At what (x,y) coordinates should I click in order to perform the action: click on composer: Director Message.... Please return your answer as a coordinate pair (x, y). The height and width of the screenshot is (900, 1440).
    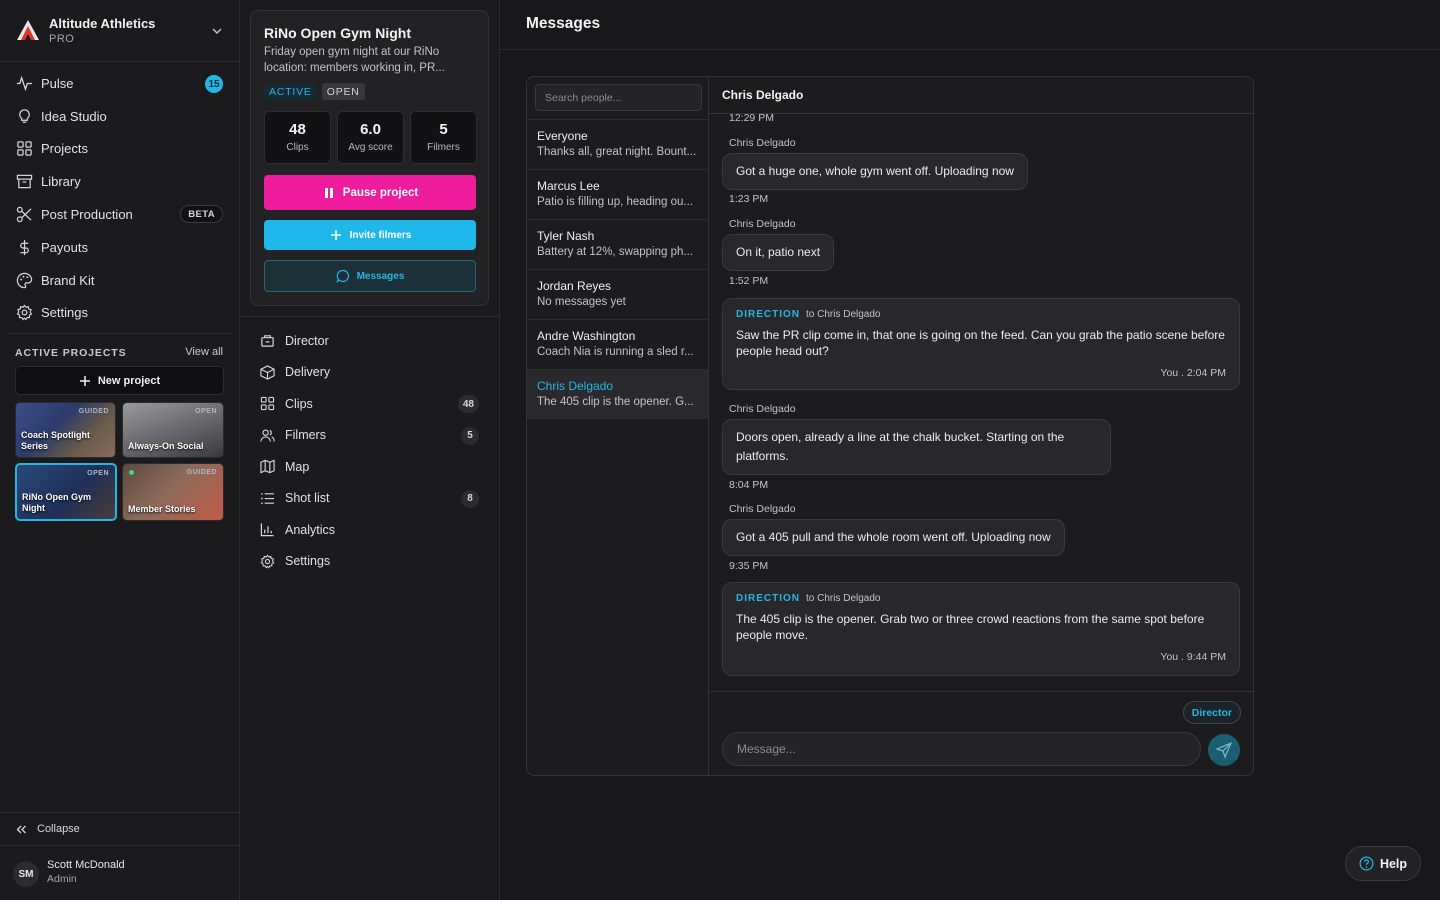
    Looking at the image, I should click on (981, 733).